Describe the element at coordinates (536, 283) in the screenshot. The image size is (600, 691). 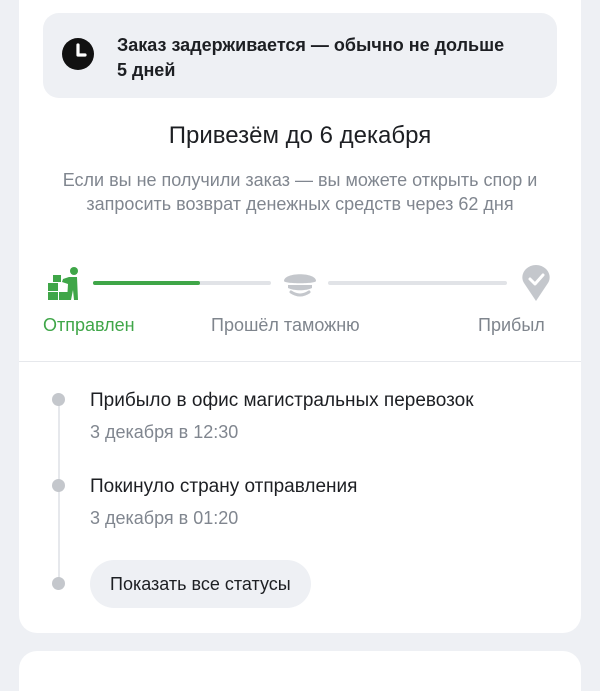
I see `location-check-icon` at that location.